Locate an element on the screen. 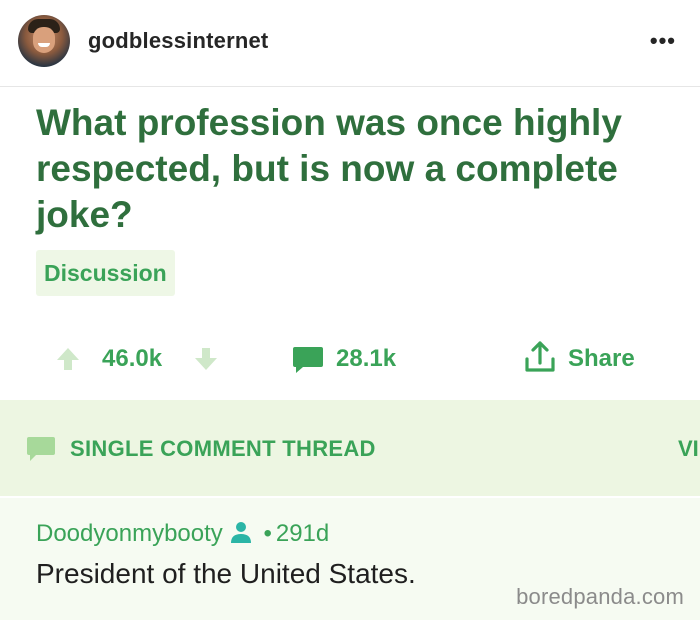  username-link: godblessinternet is located at coordinates (178, 41).